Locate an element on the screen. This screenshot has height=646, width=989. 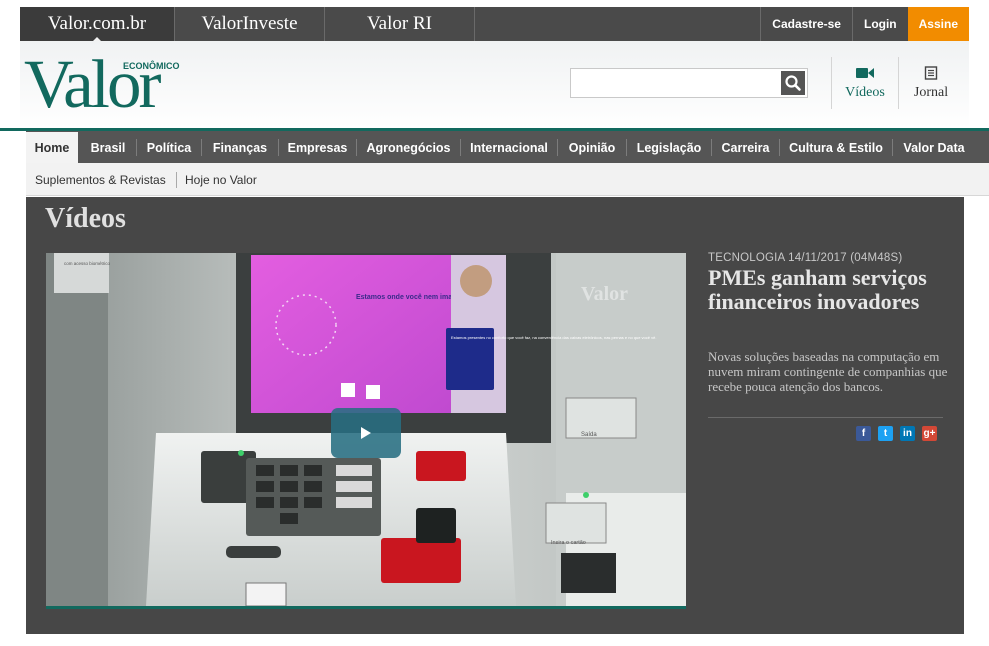
nav-item-empresas: Empresas is located at coordinates (317, 147).